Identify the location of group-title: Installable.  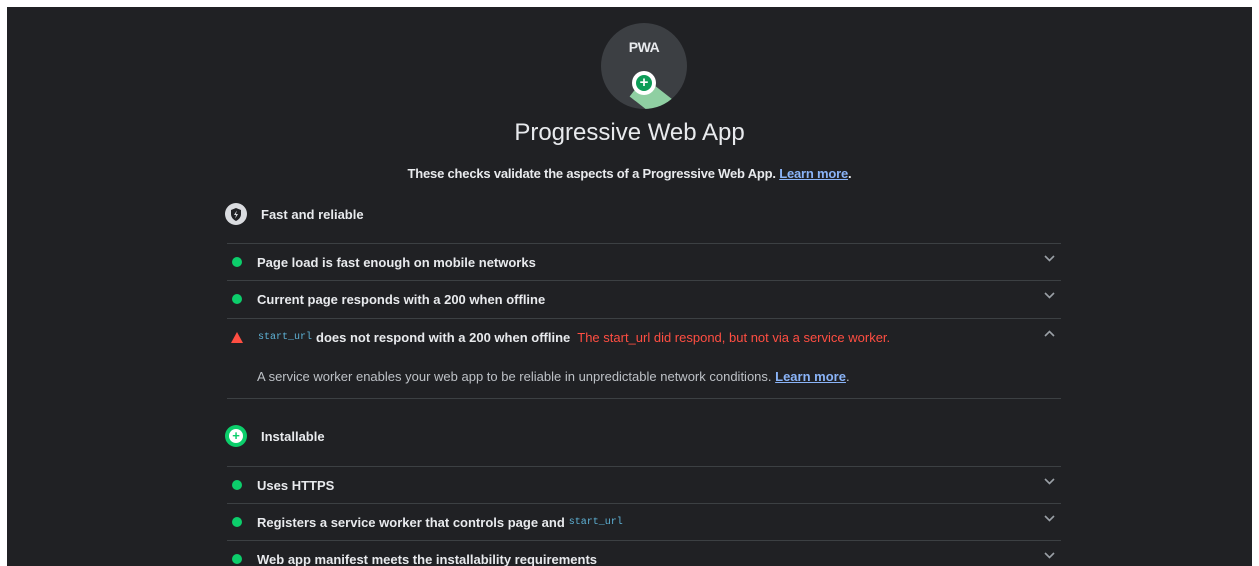
(293, 436).